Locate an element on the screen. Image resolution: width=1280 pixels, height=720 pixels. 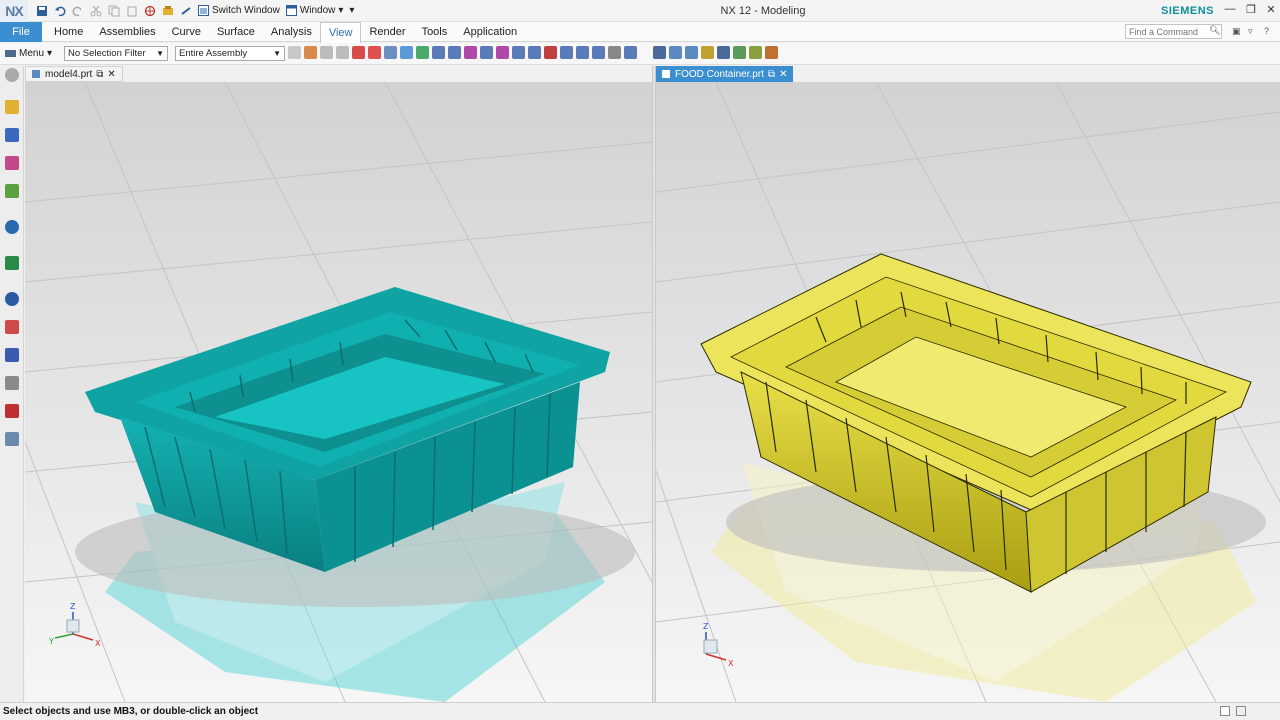
snap-bounded-icon is located at coordinates (614, 52).